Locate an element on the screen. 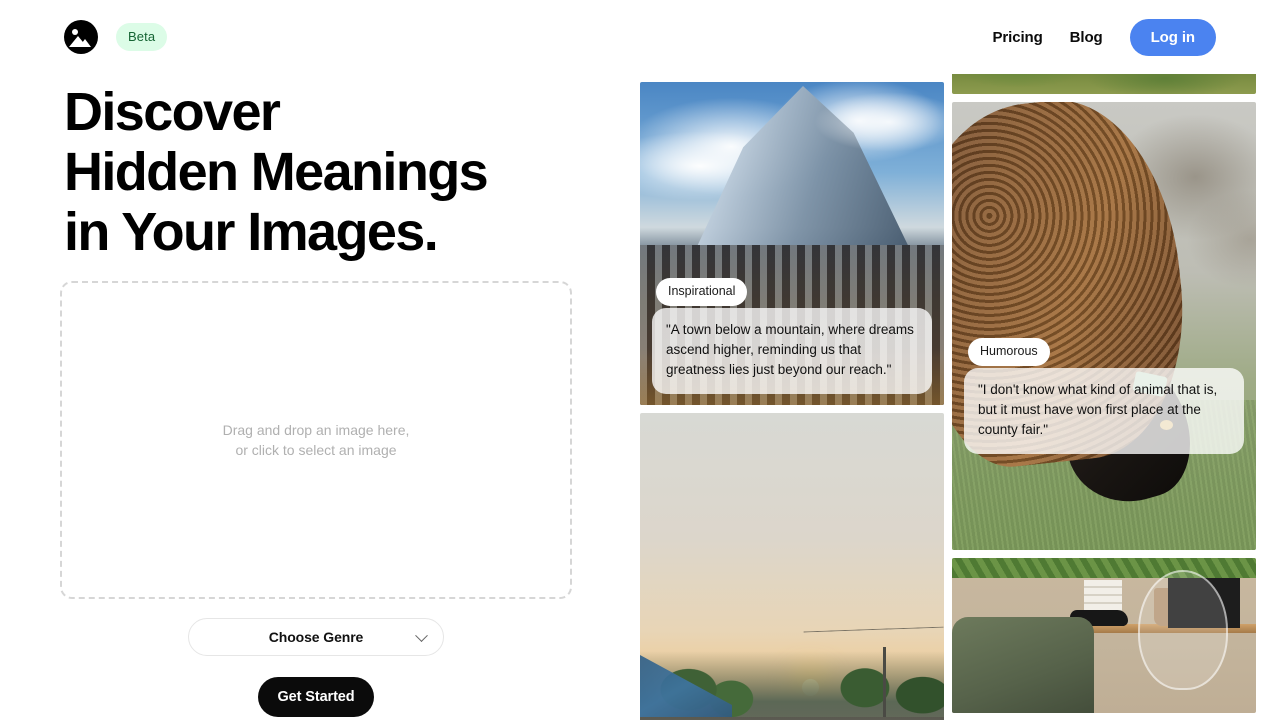 The height and width of the screenshot is (720, 1280). genre-select: Choose Genre is located at coordinates (316, 637).